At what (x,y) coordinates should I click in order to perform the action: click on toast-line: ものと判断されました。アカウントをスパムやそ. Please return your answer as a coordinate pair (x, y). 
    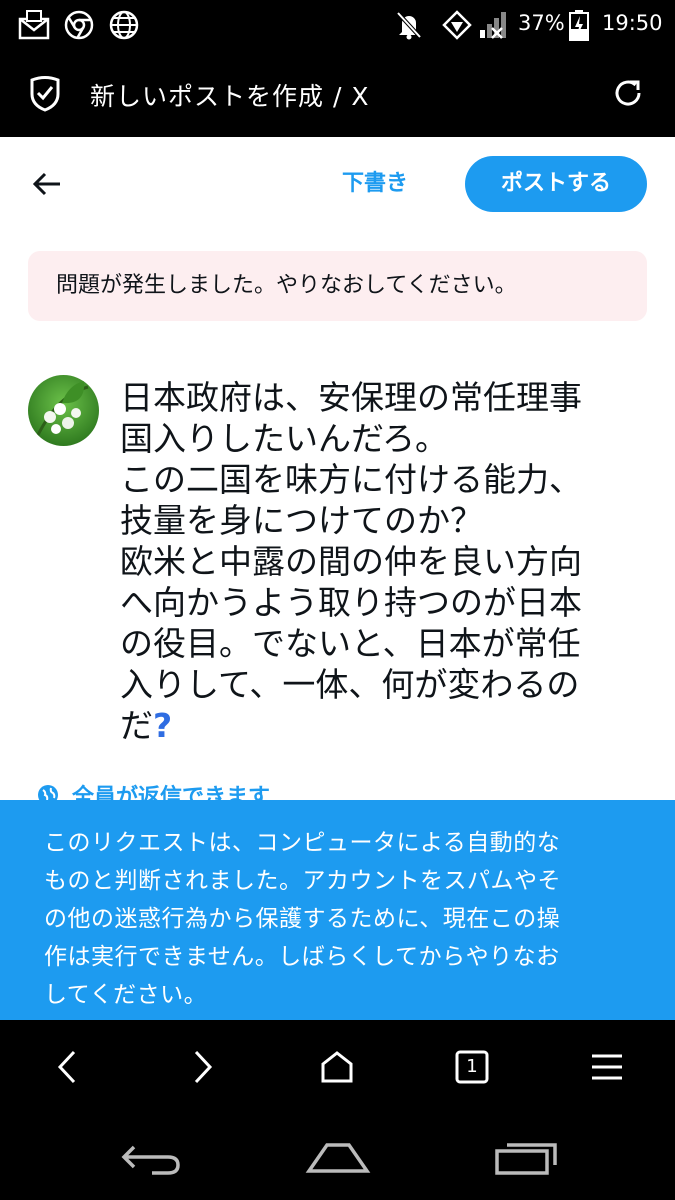
    Looking at the image, I should click on (302, 881).